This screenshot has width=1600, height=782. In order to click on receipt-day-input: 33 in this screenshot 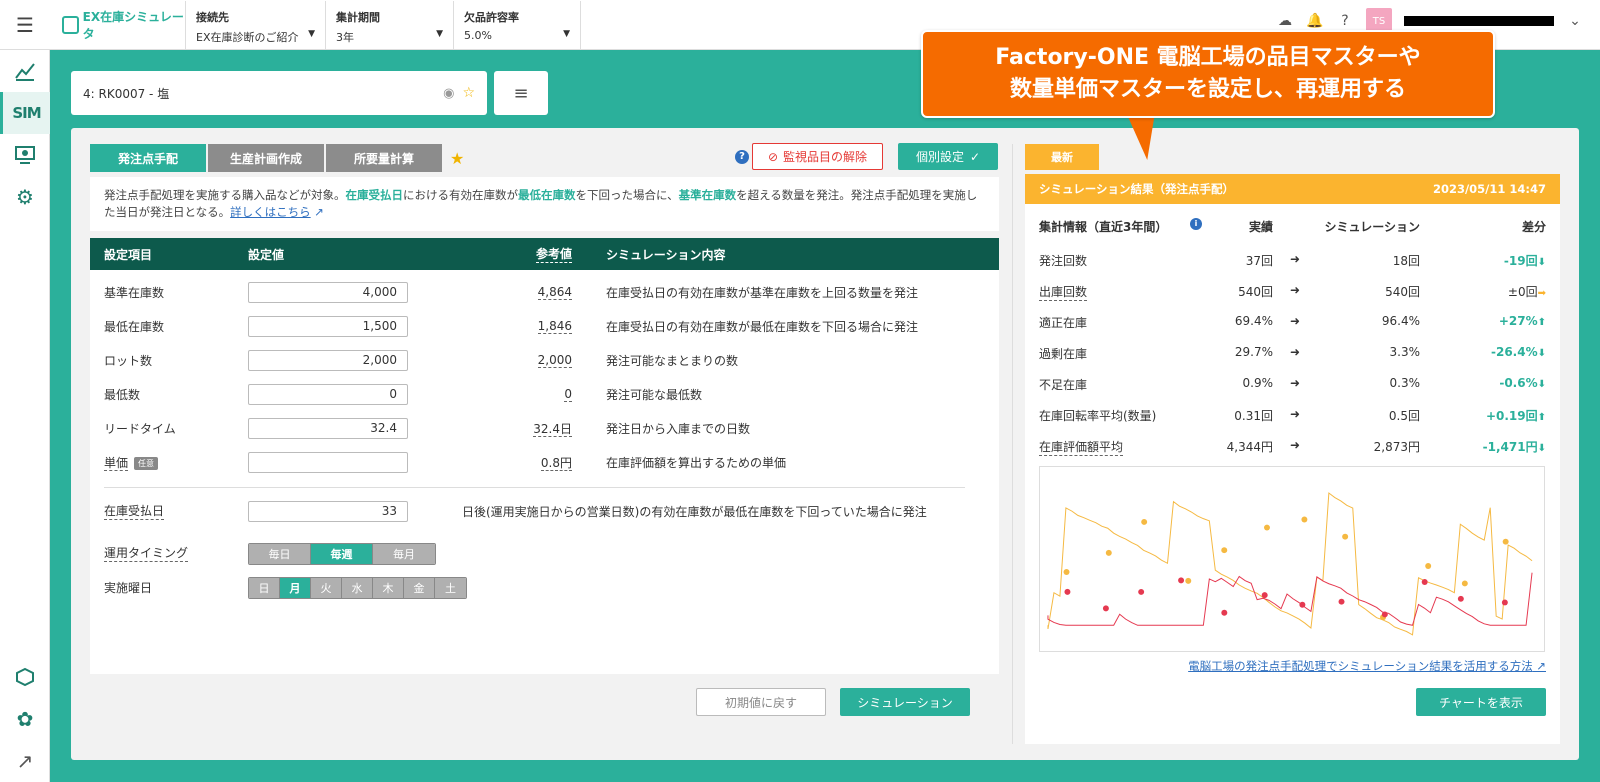, I will do `click(328, 511)`.